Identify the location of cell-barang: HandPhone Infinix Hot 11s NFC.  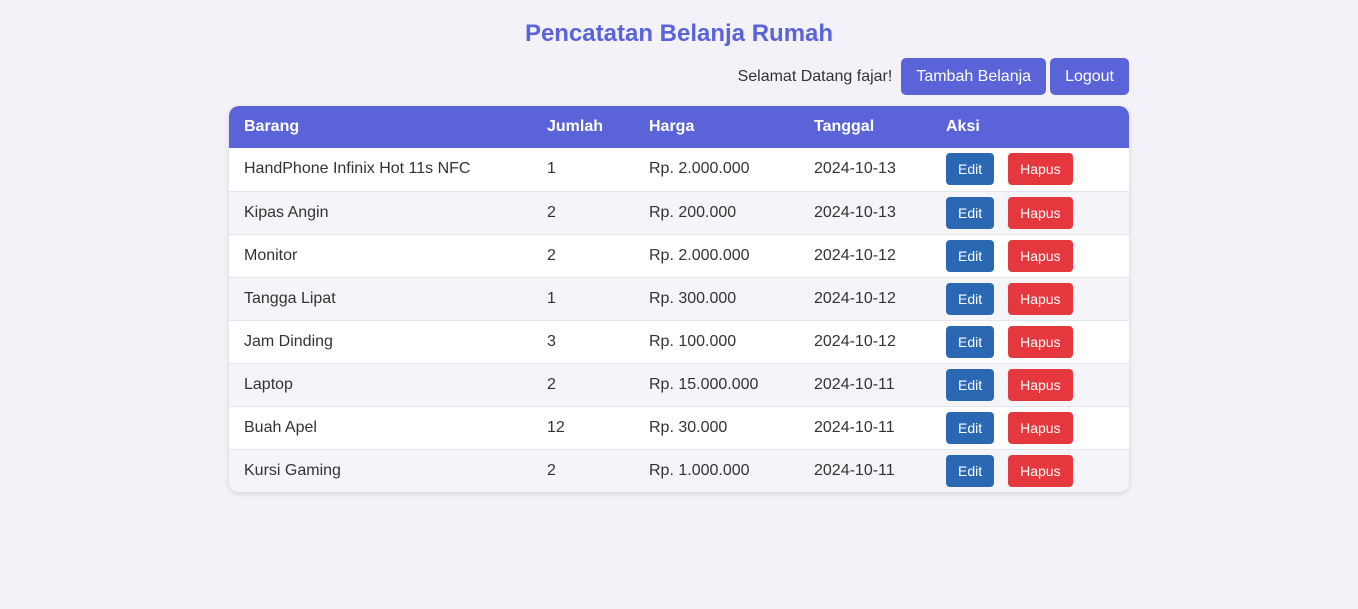
(357, 169).